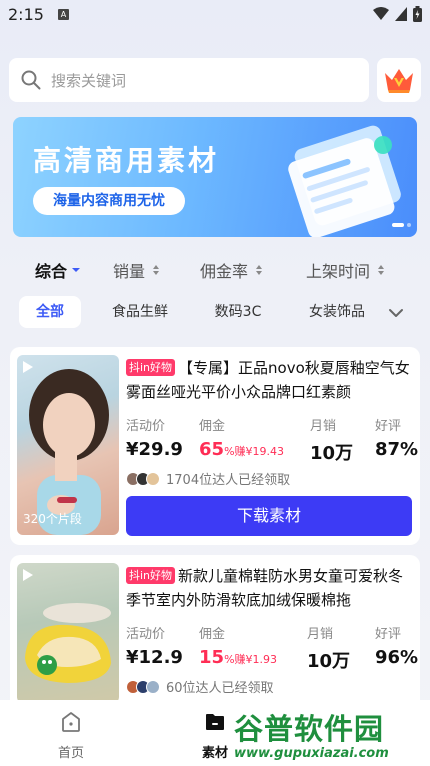  Describe the element at coordinates (337, 312) in the screenshot. I see `category-womens-apparel: 女装饰品` at that location.